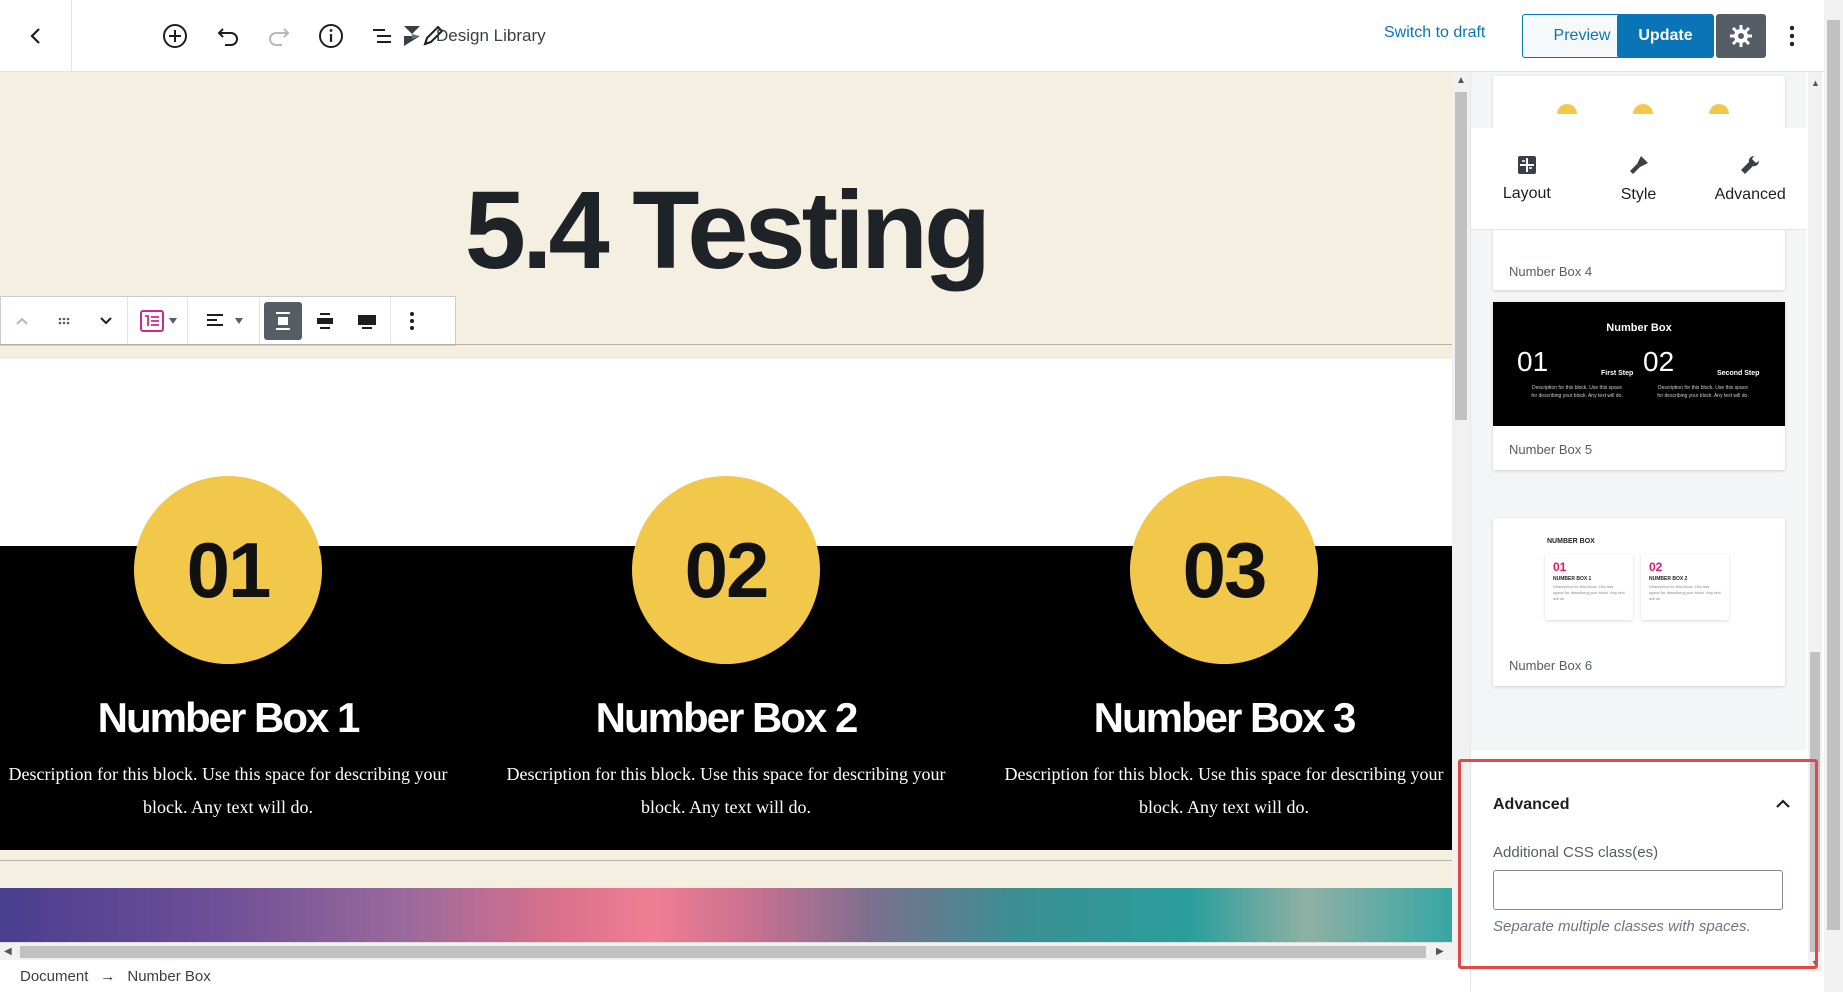 The height and width of the screenshot is (992, 1843). What do you see at coordinates (726, 570) in the screenshot?
I see `number-circle: 02` at bounding box center [726, 570].